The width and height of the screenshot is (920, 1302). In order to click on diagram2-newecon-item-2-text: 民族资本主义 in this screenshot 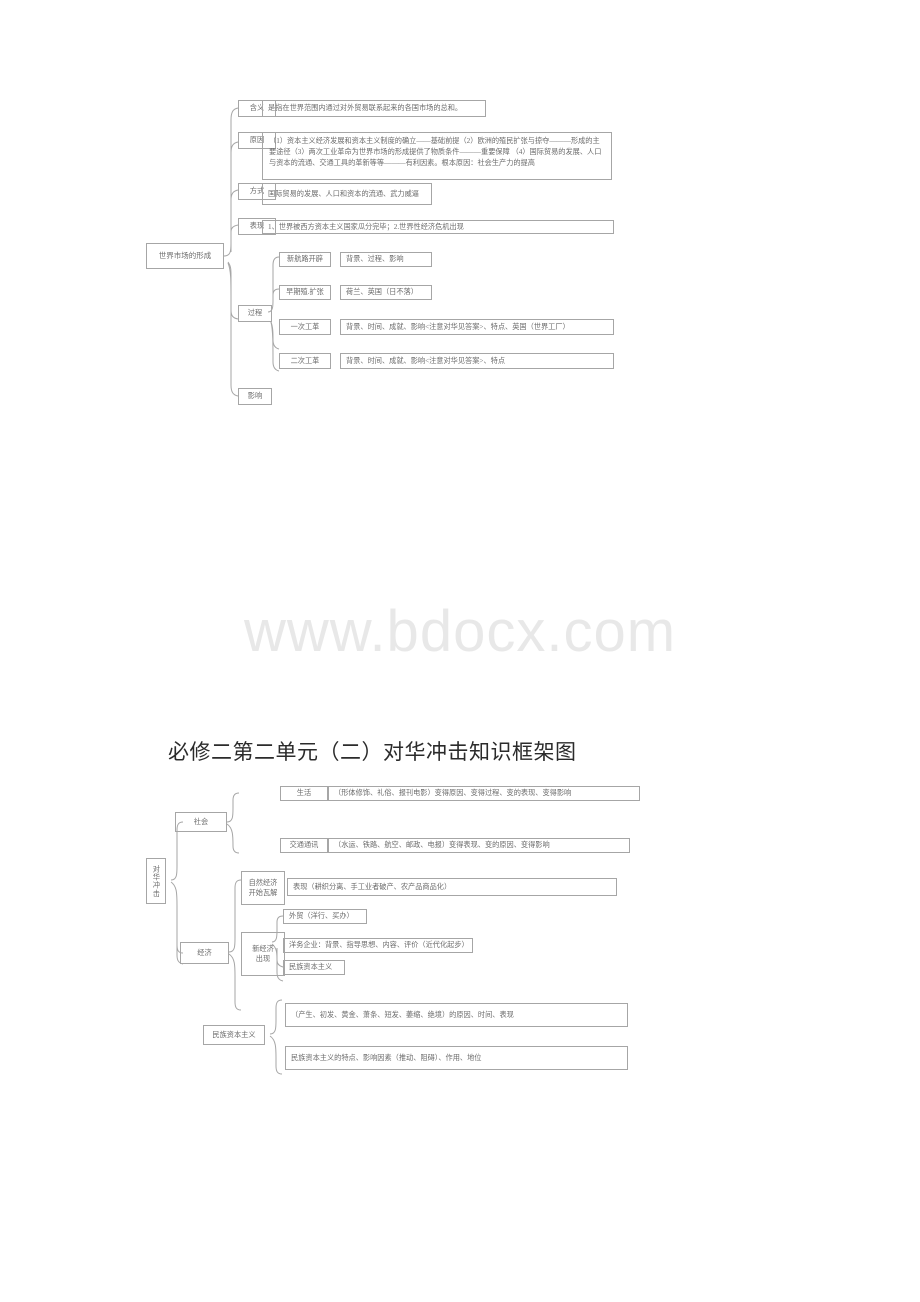, I will do `click(311, 967)`.